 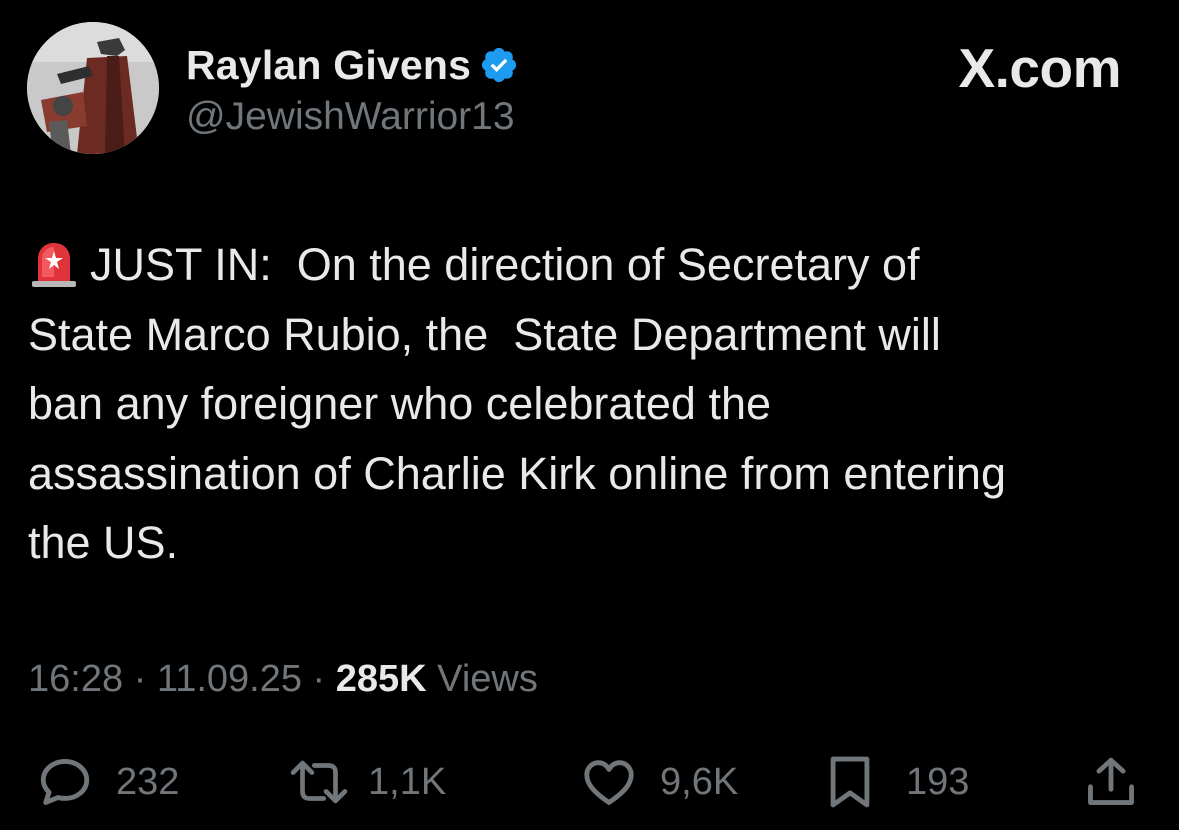 I want to click on police-siren-icon, so click(x=54, y=263).